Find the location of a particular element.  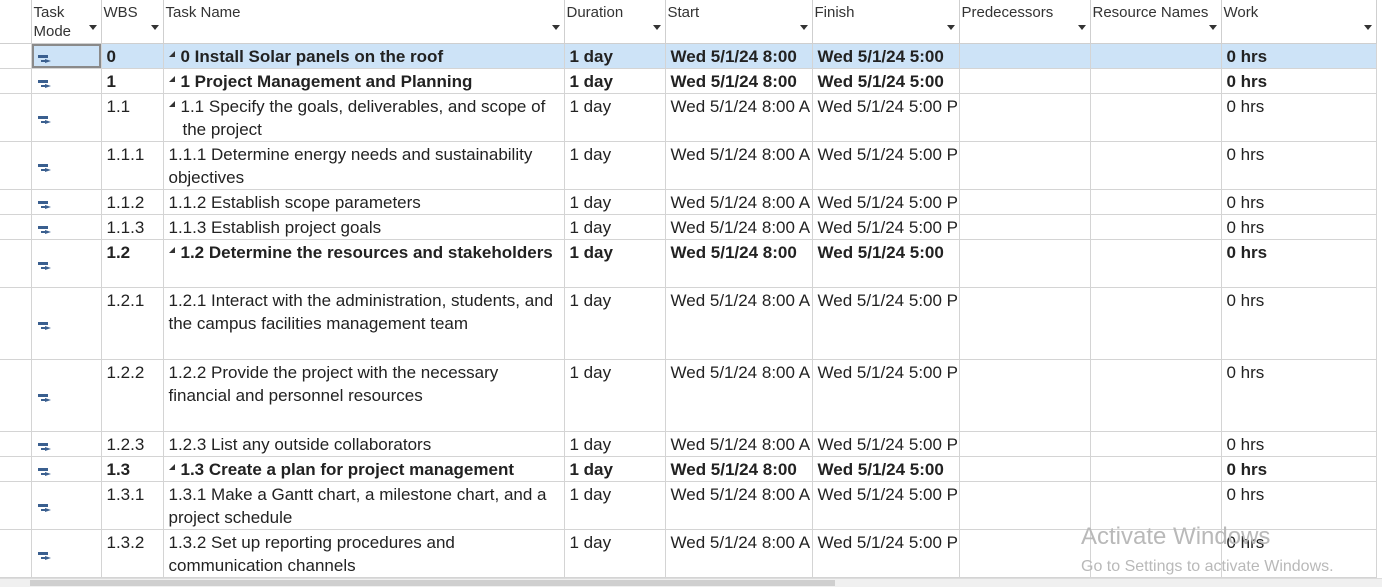

task-name-cell: 1.1.3 Establish project goals is located at coordinates (364, 227).